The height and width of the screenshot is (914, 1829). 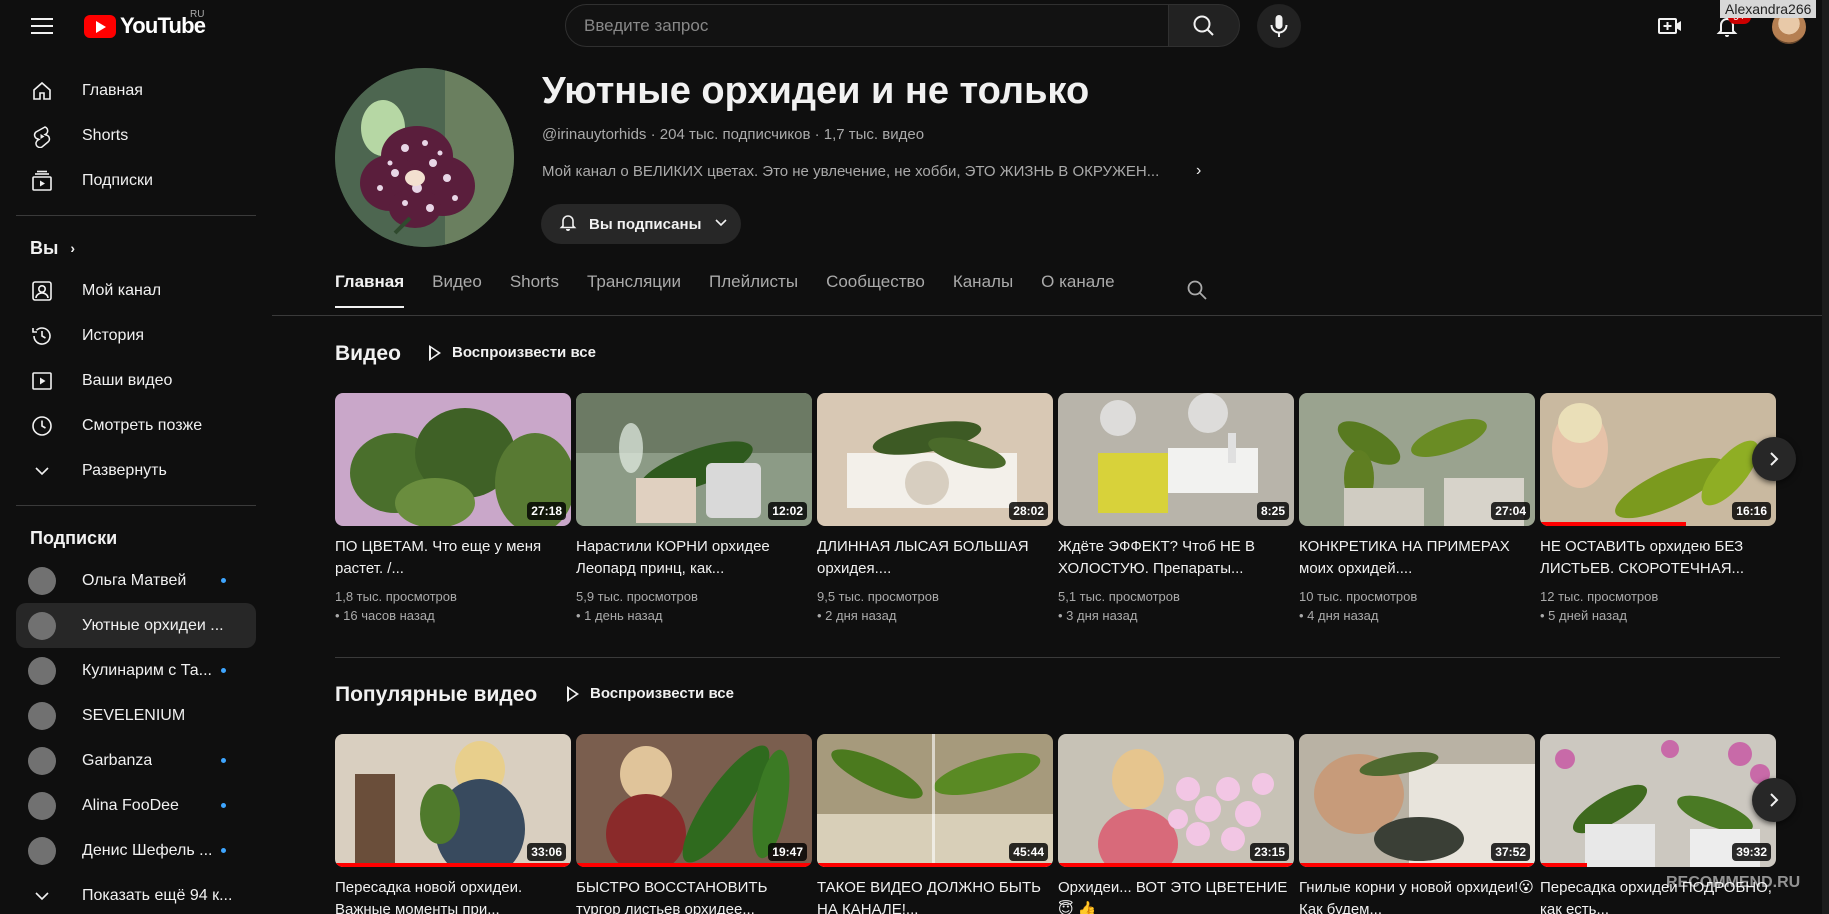 What do you see at coordinates (1417, 459) in the screenshot?
I see `video-thumbnail: 27:04` at bounding box center [1417, 459].